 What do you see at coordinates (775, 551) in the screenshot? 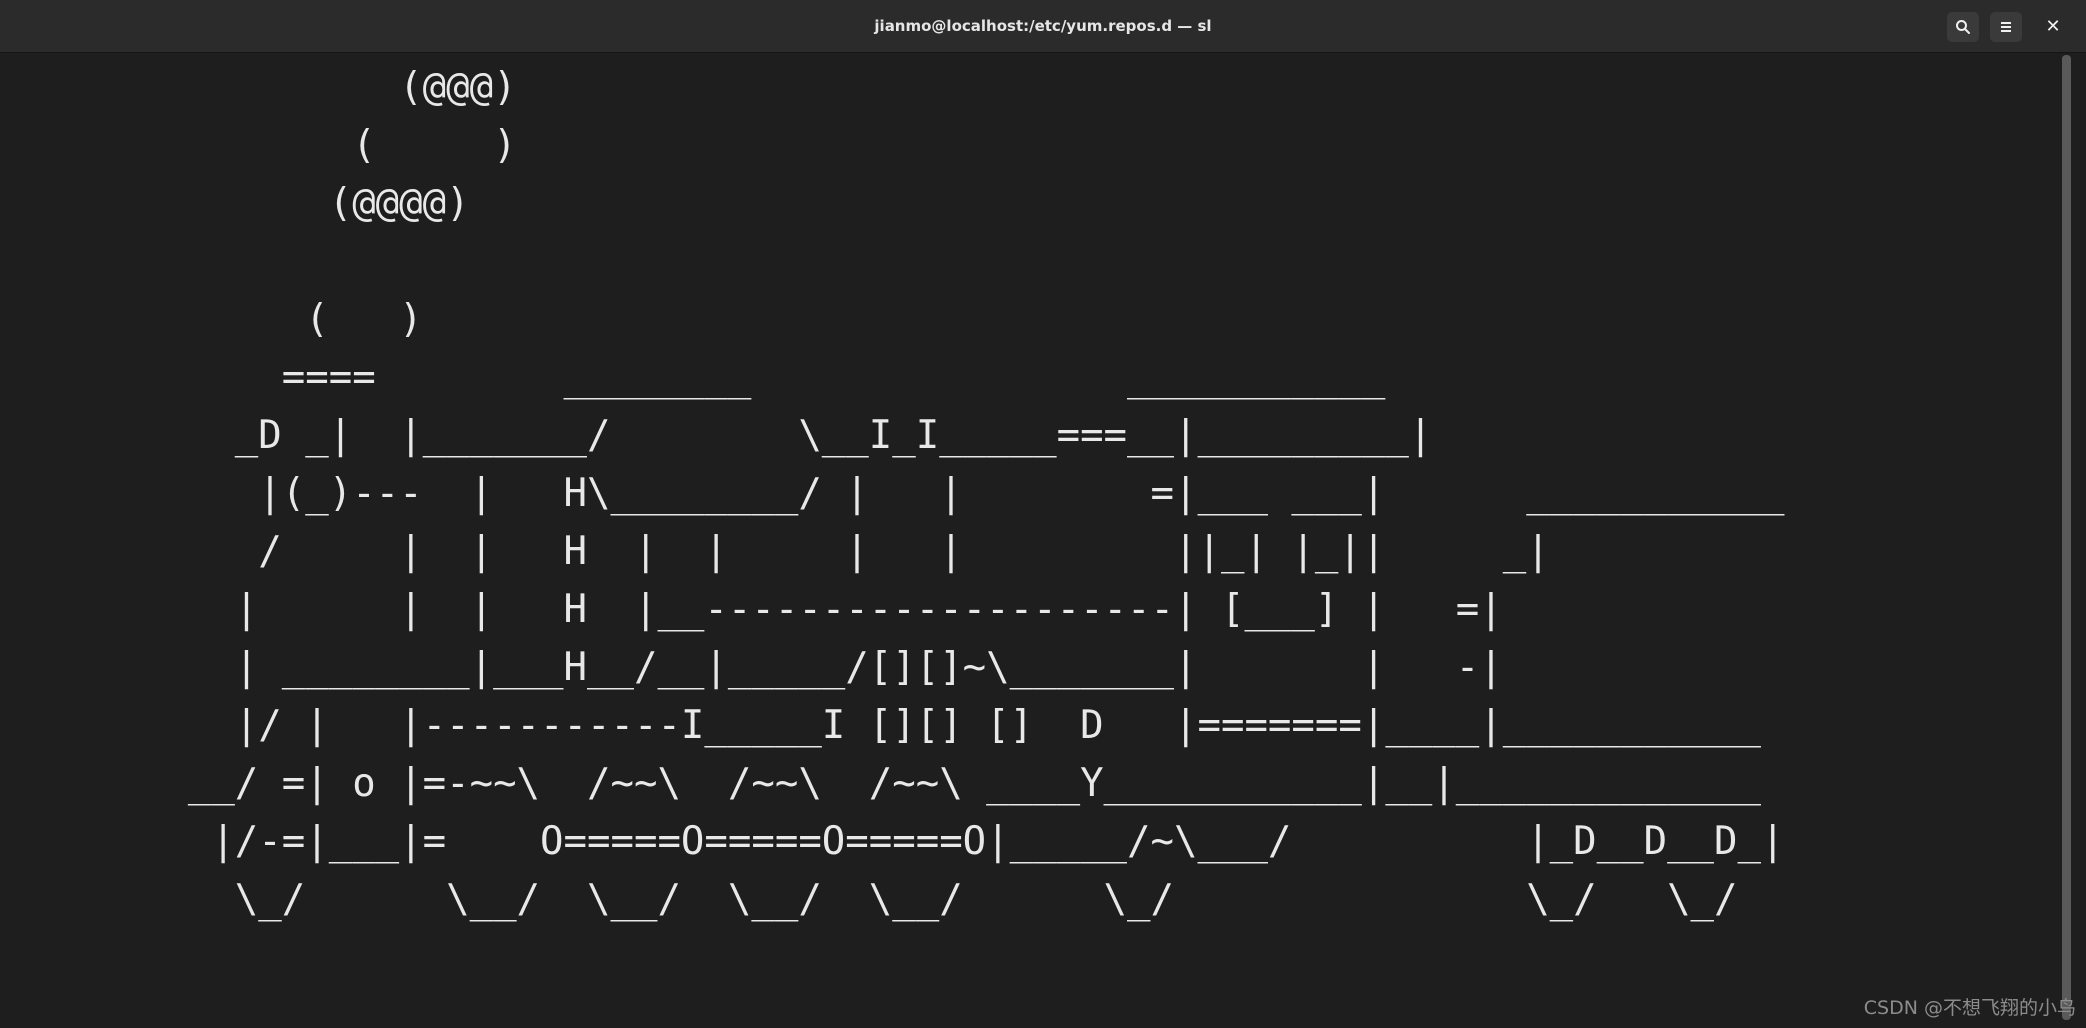
I see `terminal-line: / | | H | | | | ||_| |_|| _|` at bounding box center [775, 551].